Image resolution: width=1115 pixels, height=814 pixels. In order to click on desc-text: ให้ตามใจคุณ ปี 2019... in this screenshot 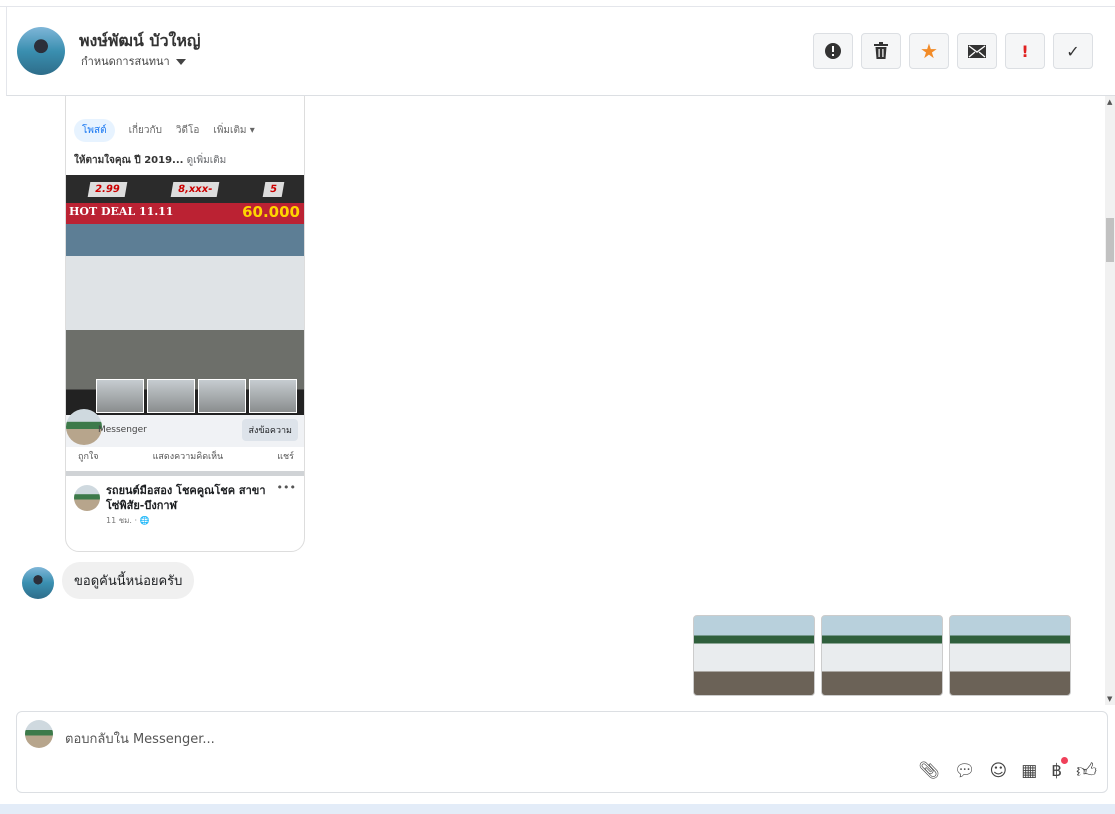, I will do `click(129, 160)`.